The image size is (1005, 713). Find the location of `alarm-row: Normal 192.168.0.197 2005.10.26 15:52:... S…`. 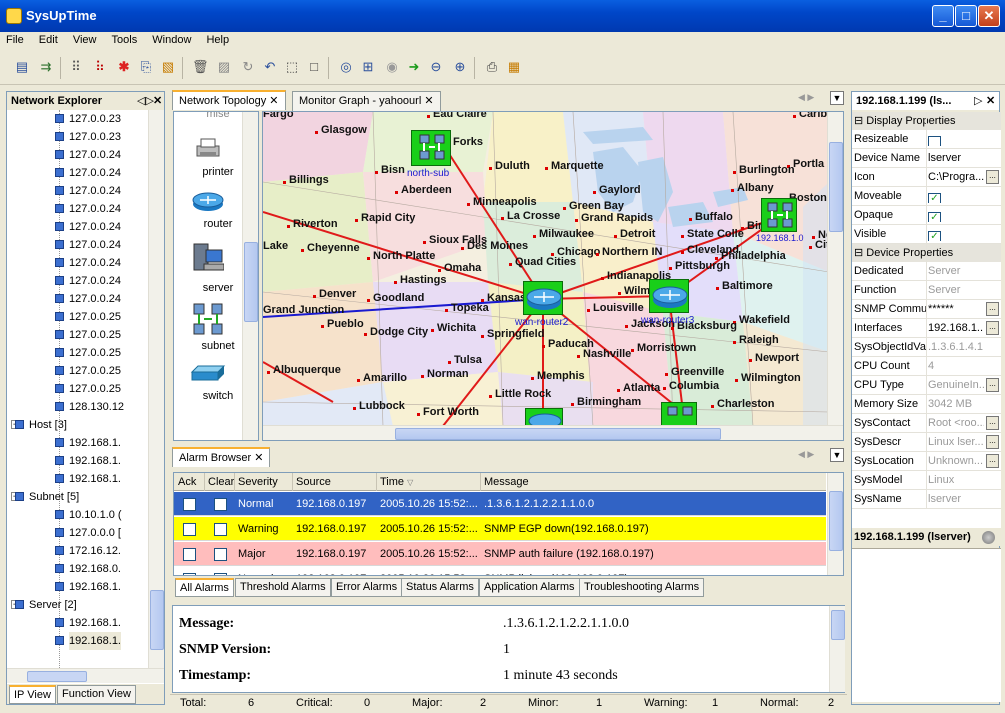

alarm-row: Normal 192.168.0.197 2005.10.26 15:52:... S… is located at coordinates (500, 571).